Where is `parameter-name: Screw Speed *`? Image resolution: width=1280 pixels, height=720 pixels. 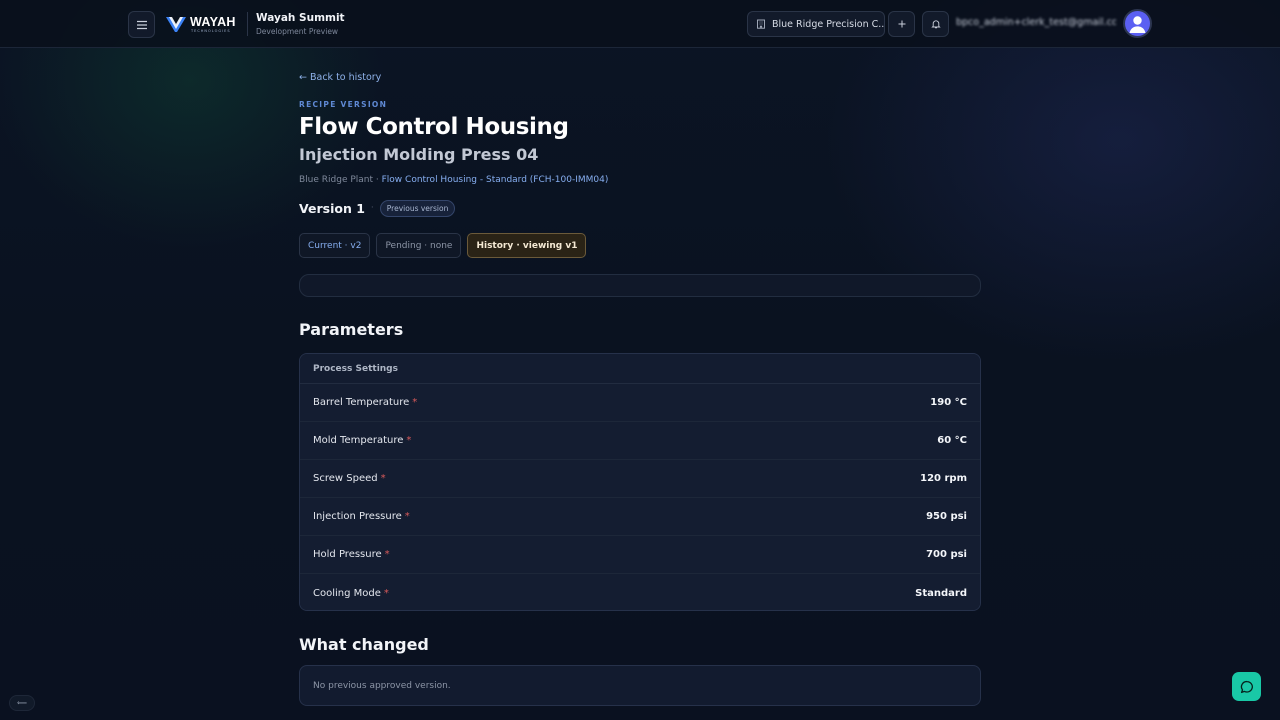 parameter-name: Screw Speed * is located at coordinates (349, 478).